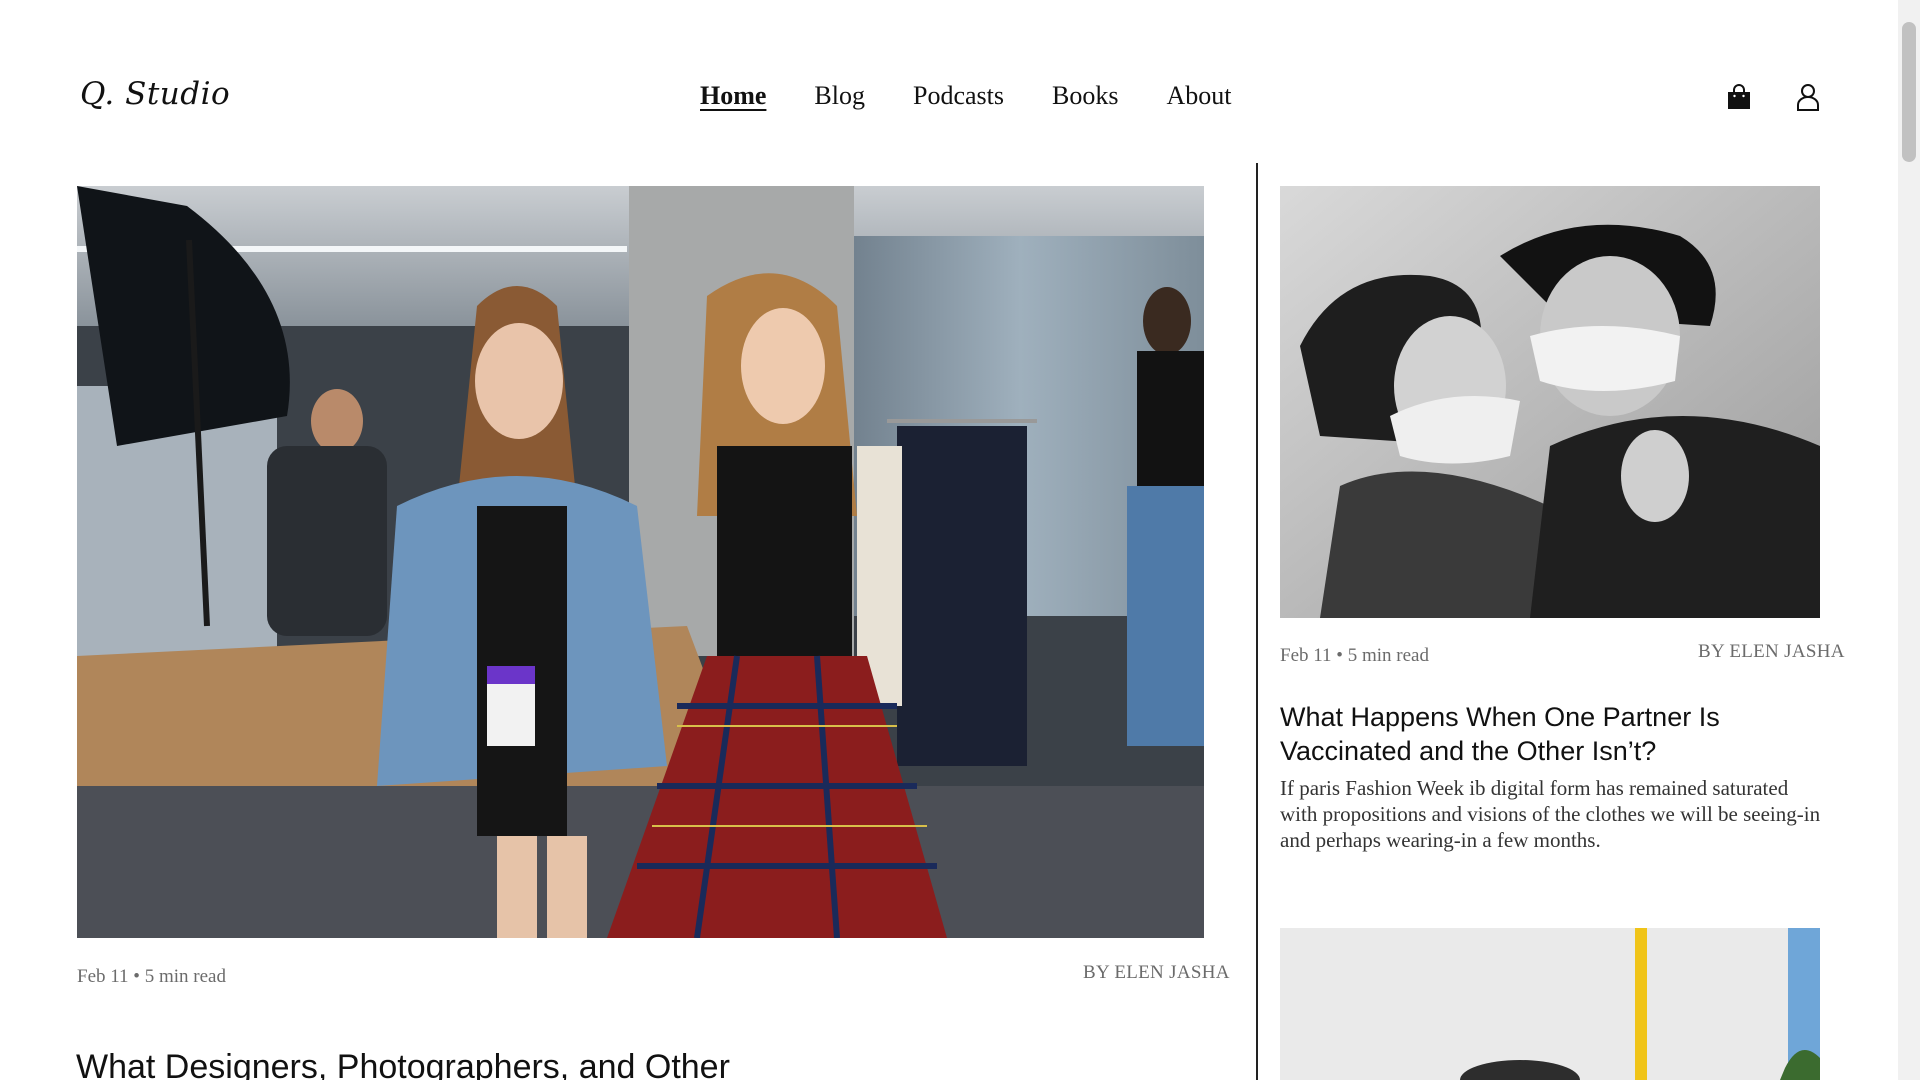 The width and height of the screenshot is (1920, 1080). I want to click on nav-podcasts: Podcasts, so click(958, 96).